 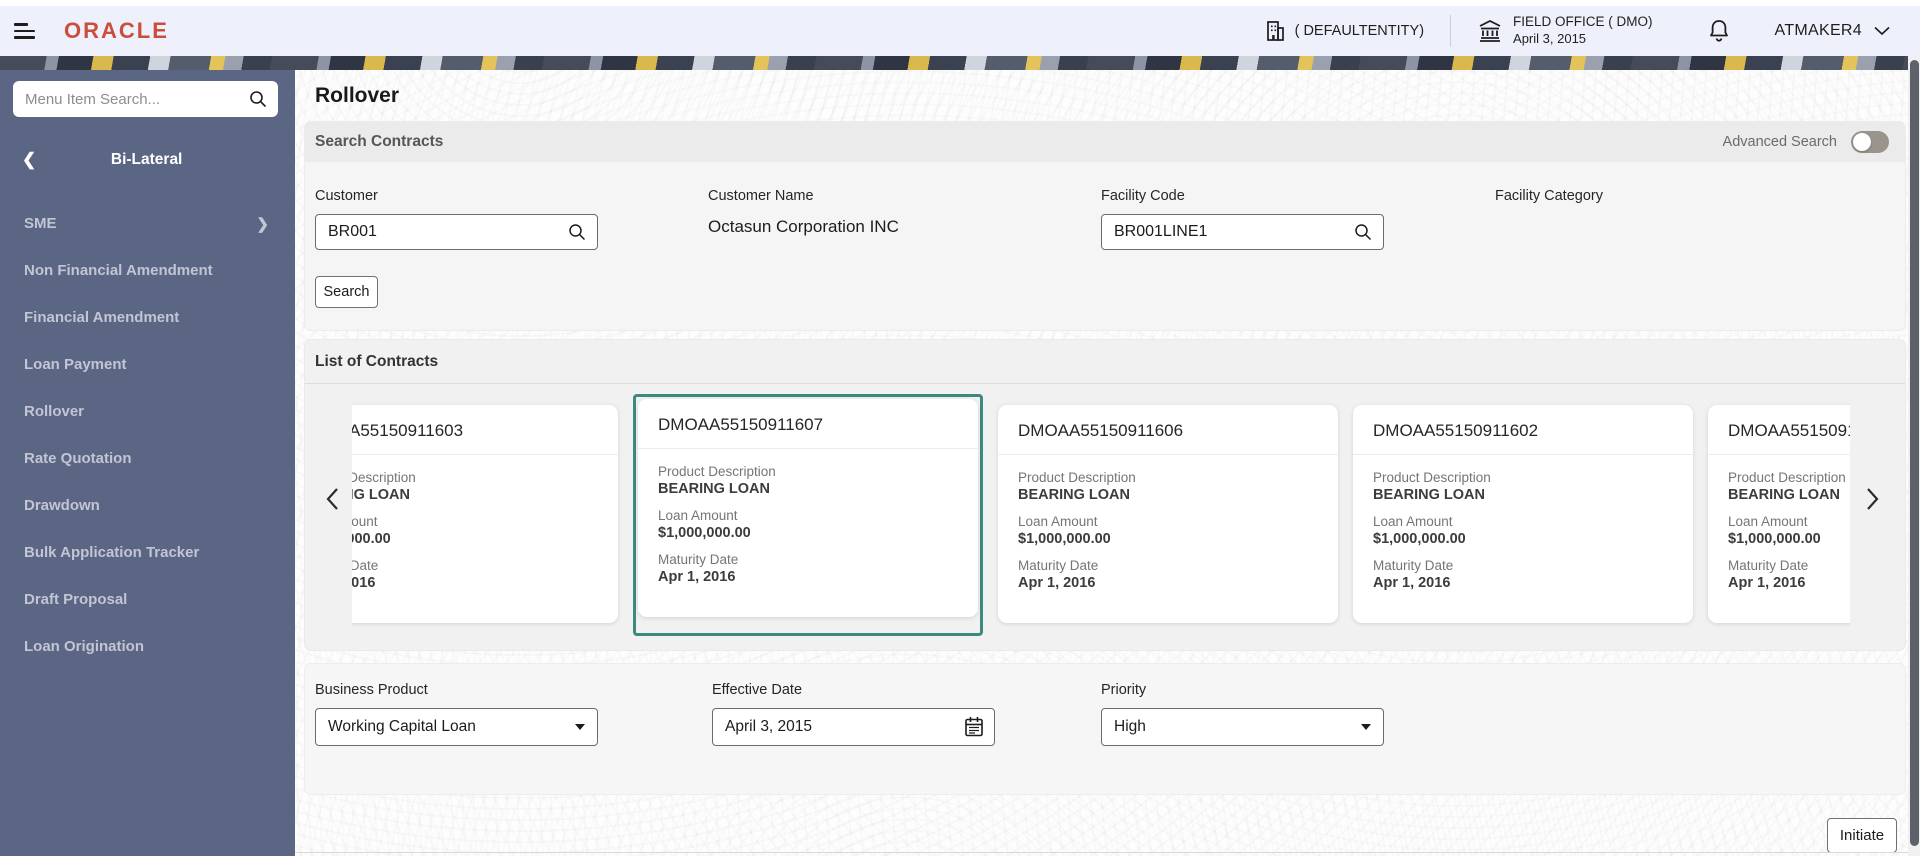 What do you see at coordinates (1233, 232) in the screenshot?
I see `facility-code-input` at bounding box center [1233, 232].